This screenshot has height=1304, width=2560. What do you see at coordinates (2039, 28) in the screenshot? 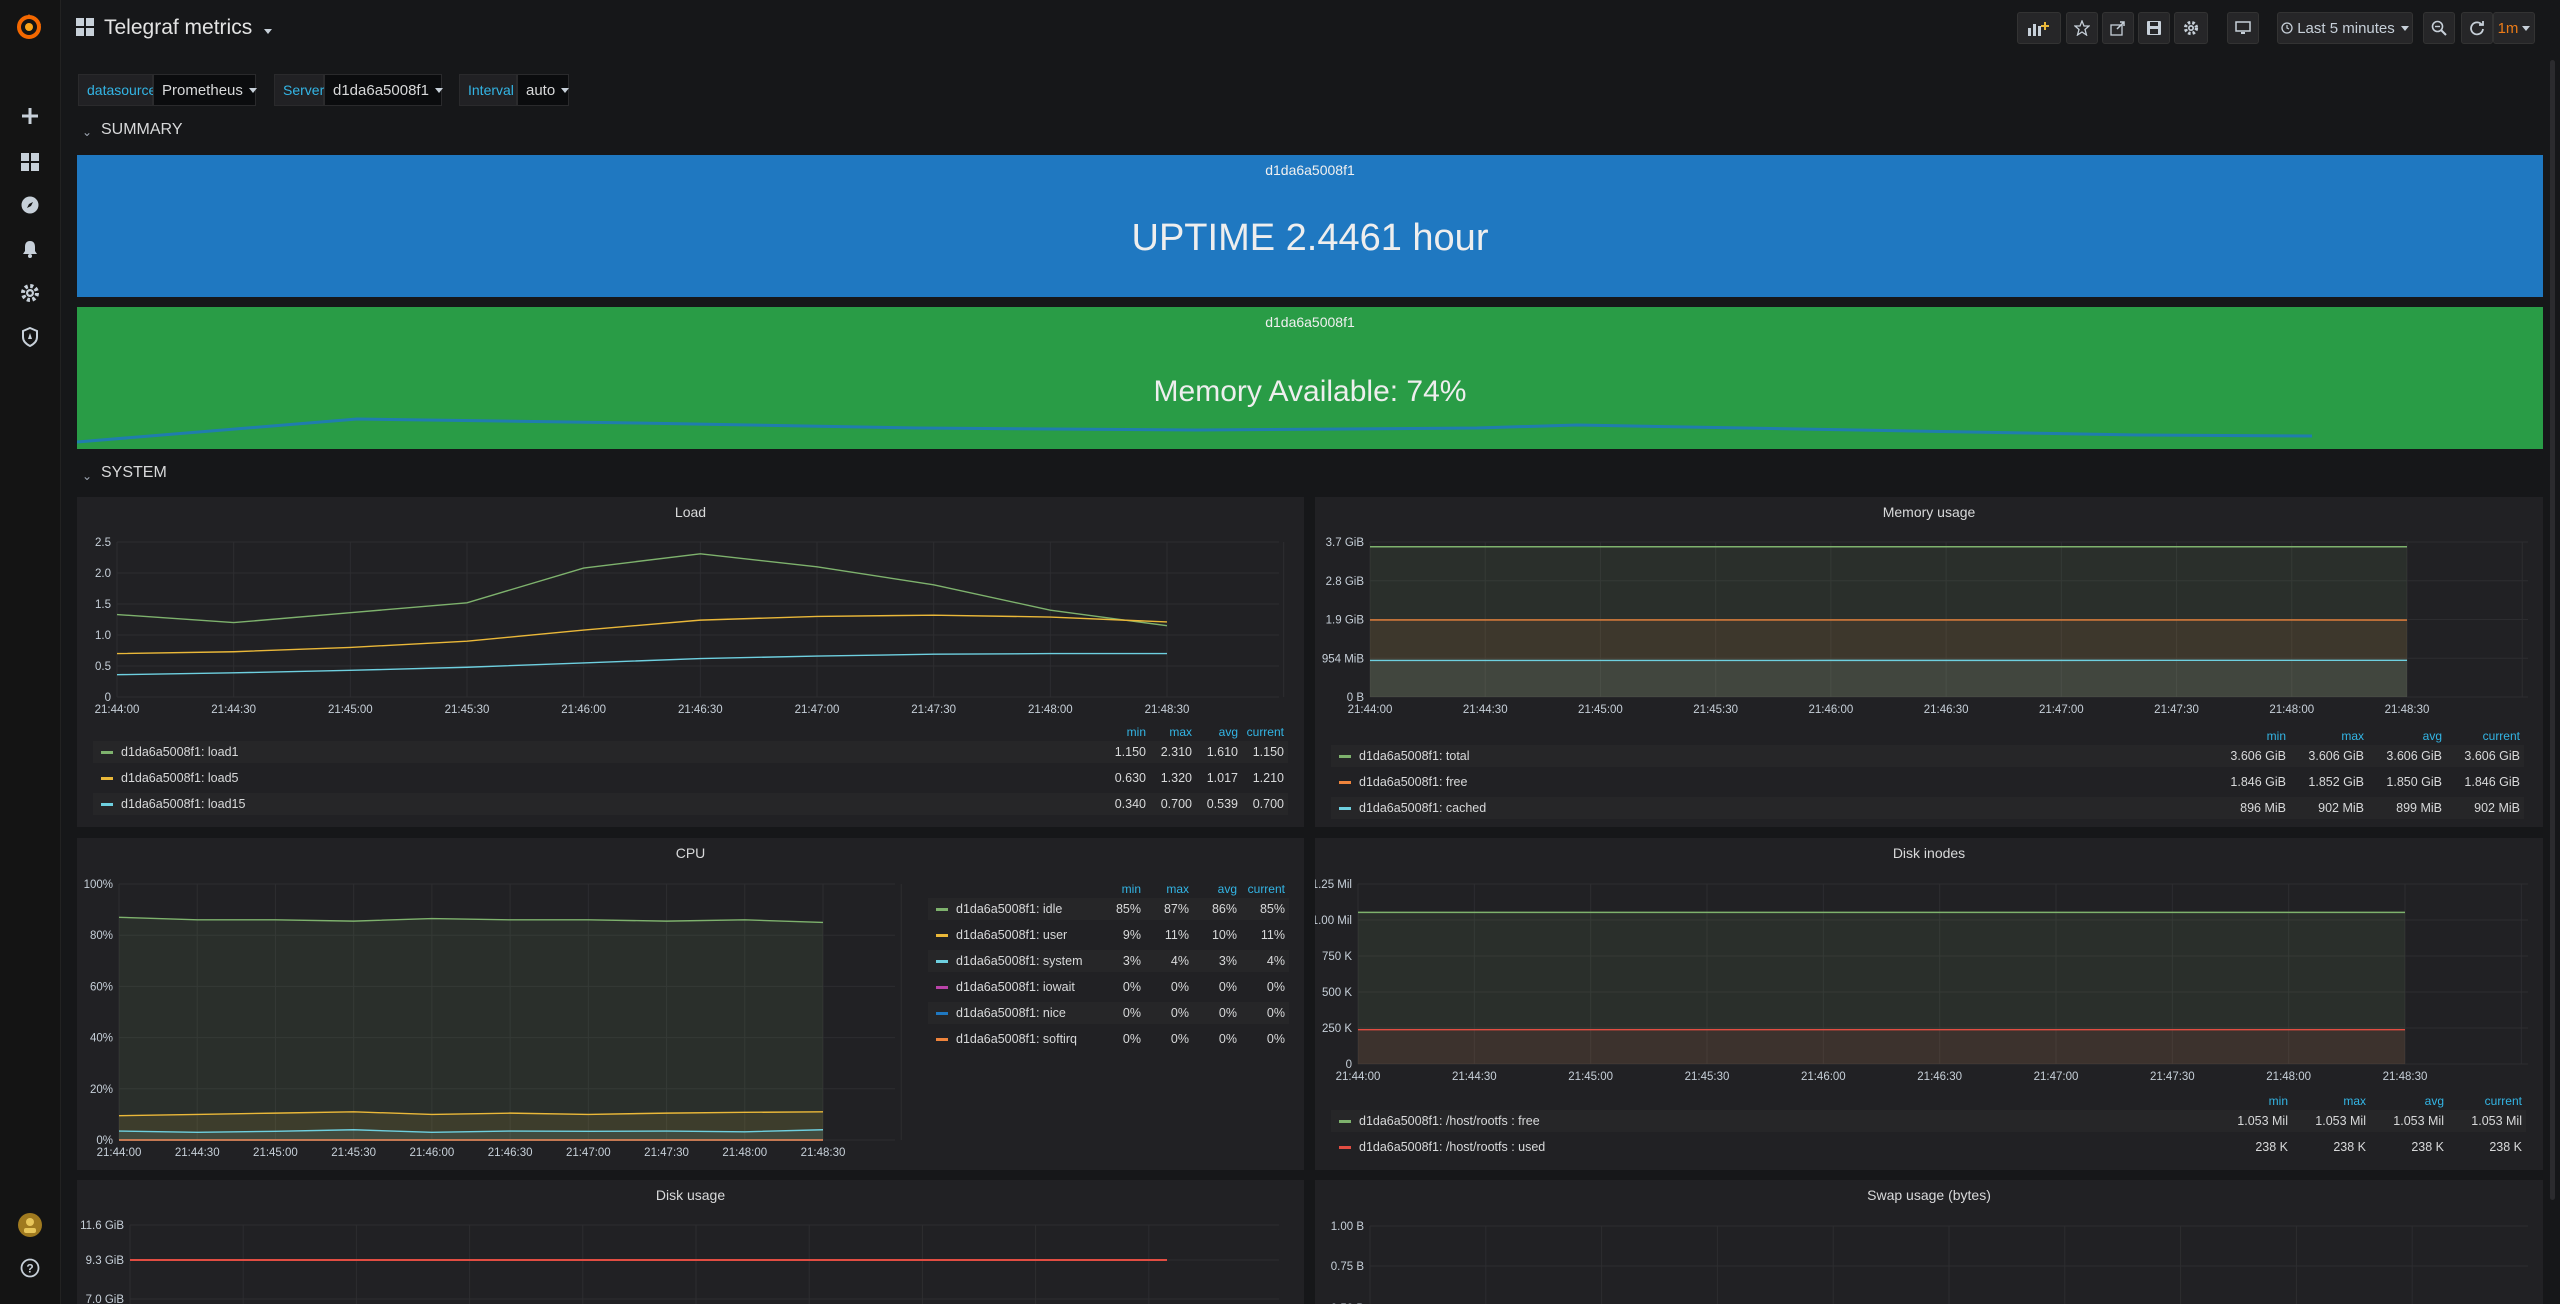
I see `add-panel-button` at bounding box center [2039, 28].